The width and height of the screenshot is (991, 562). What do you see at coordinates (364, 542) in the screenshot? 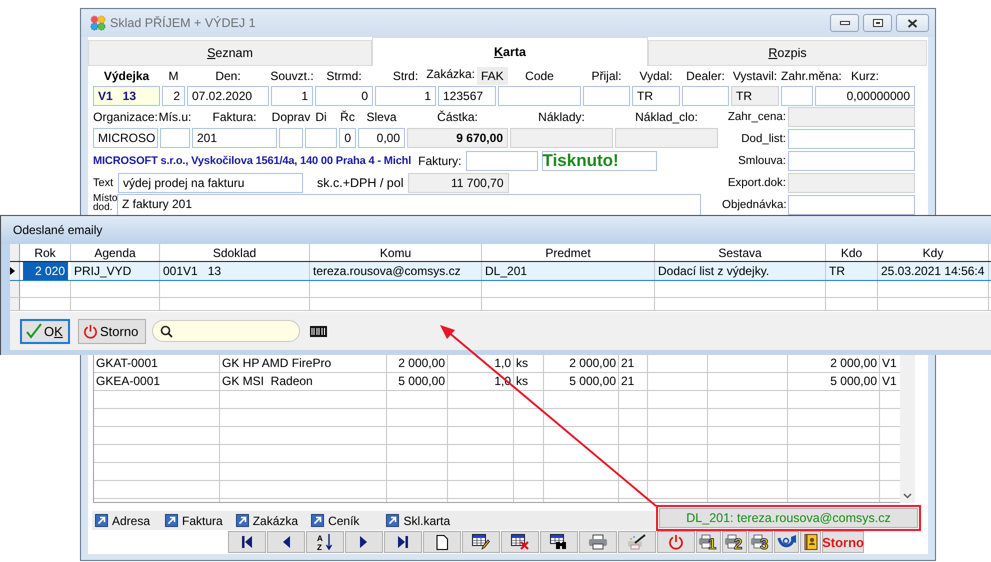
I see `next-button` at bounding box center [364, 542].